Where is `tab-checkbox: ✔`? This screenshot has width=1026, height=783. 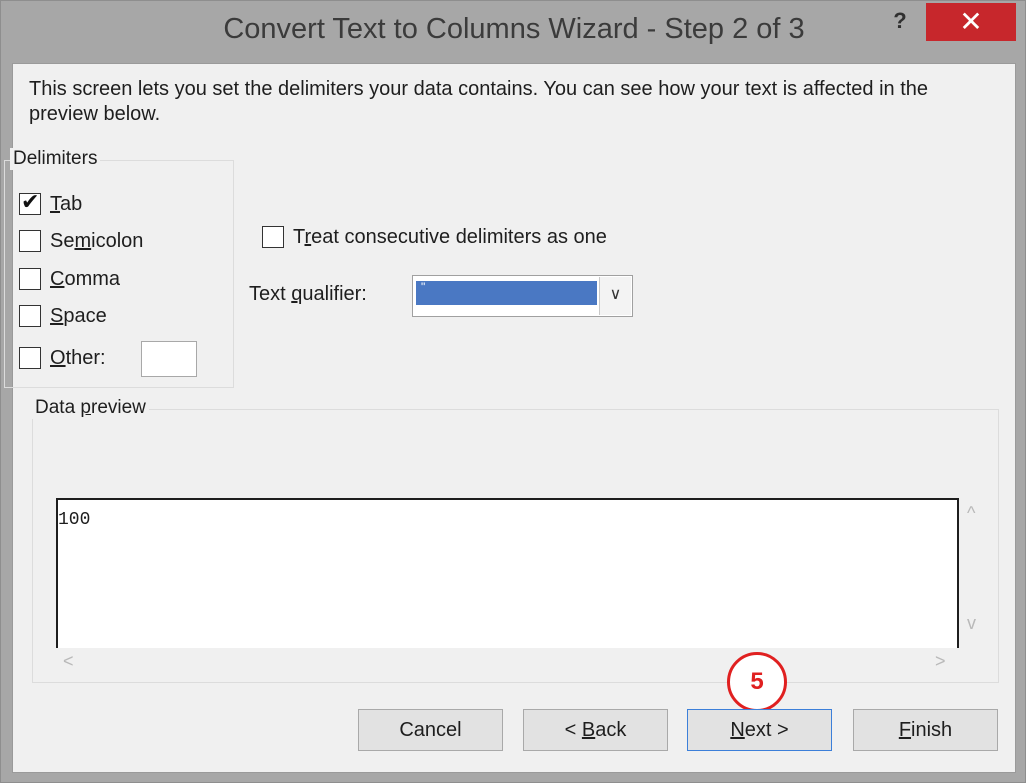
tab-checkbox: ✔ is located at coordinates (30, 202).